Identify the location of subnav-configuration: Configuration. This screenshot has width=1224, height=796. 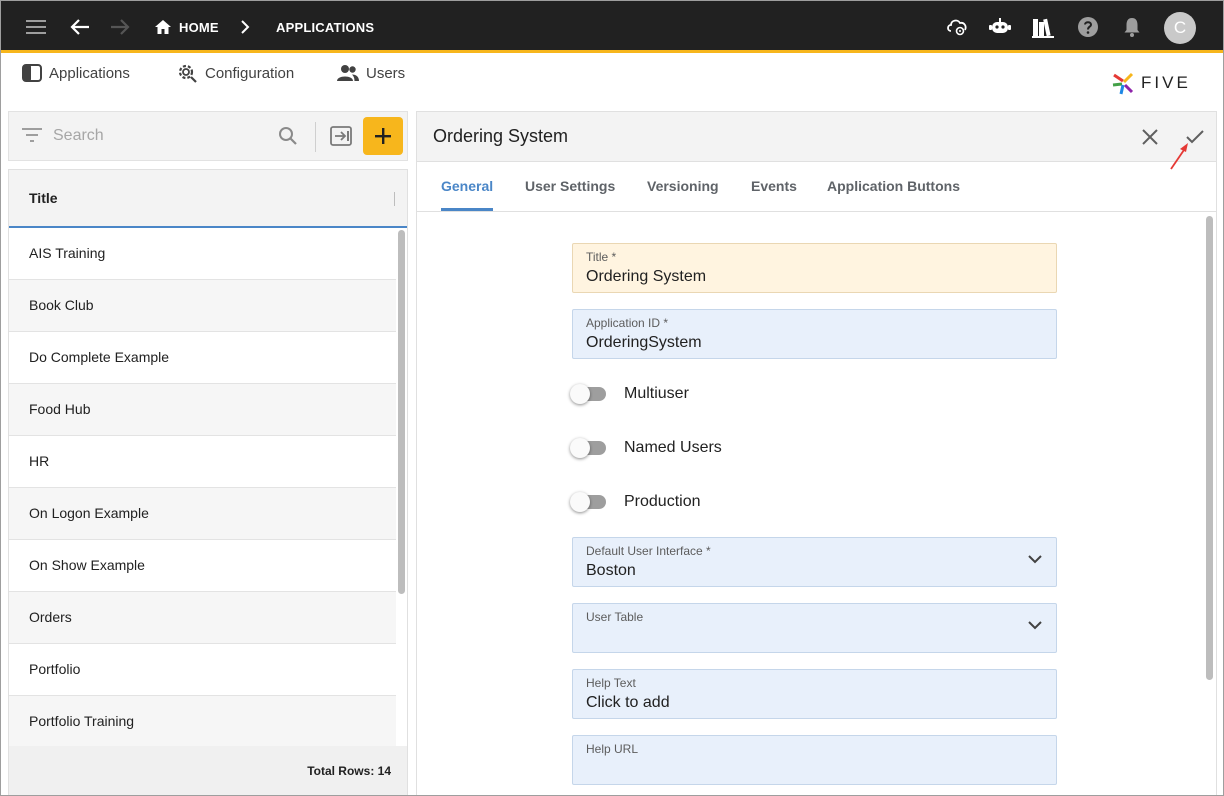
(235, 73).